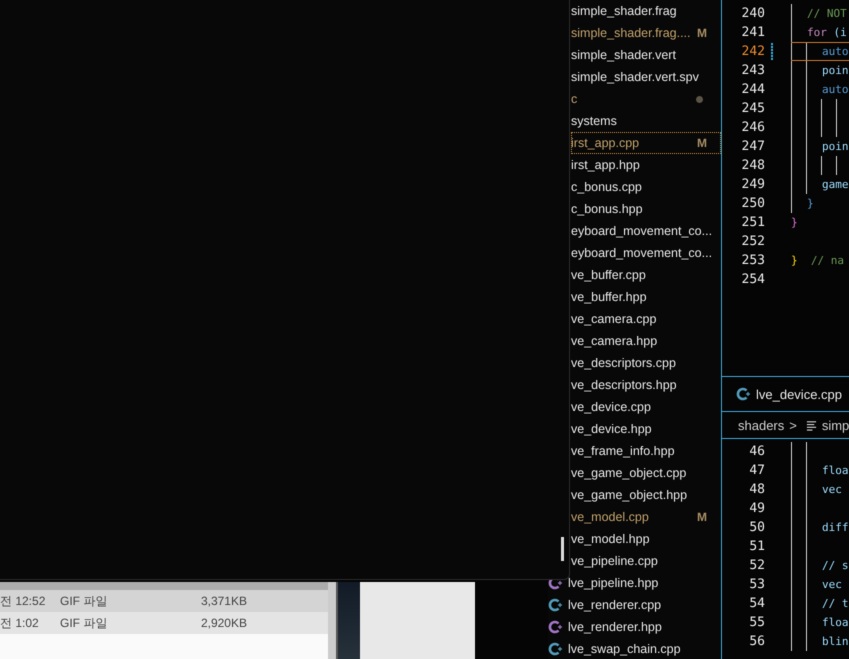 Image resolution: width=849 pixels, height=659 pixels. Describe the element at coordinates (646, 143) in the screenshot. I see `file-tree-item: irst_app.cpp M` at that location.